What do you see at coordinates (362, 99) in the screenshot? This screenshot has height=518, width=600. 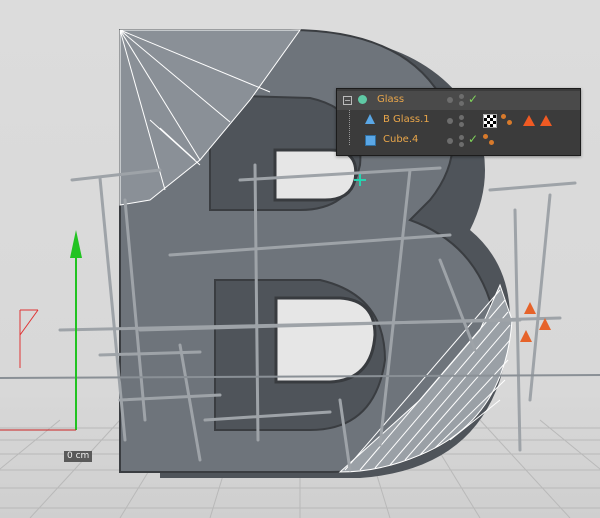 I see `null-object-icon` at bounding box center [362, 99].